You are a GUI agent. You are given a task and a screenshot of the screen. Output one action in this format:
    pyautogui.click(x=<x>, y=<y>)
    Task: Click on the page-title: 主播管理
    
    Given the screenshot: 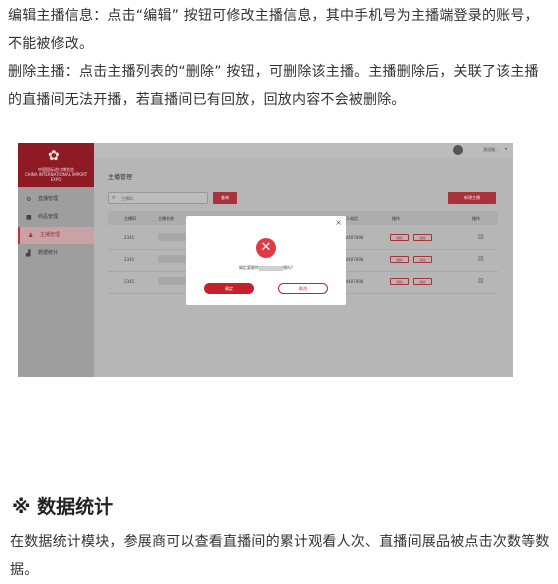 What is the action you would take?
    pyautogui.click(x=120, y=177)
    